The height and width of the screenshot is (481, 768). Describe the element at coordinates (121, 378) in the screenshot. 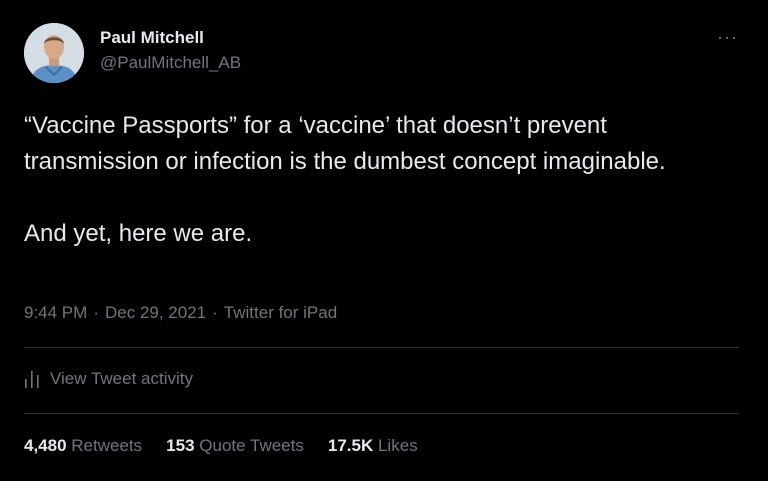

I see `view-tweet-activity-label: View Tweet activity` at that location.